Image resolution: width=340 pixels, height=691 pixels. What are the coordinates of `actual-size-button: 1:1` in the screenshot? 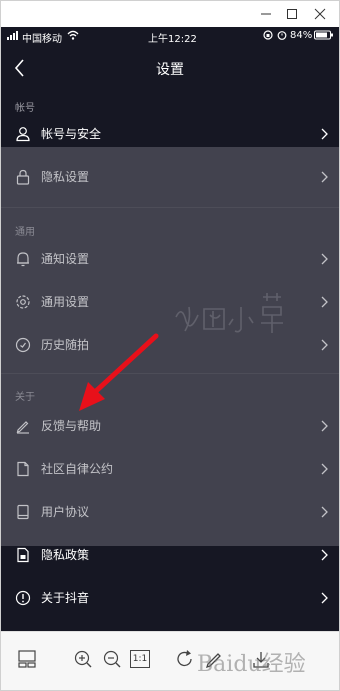 It's located at (140, 659).